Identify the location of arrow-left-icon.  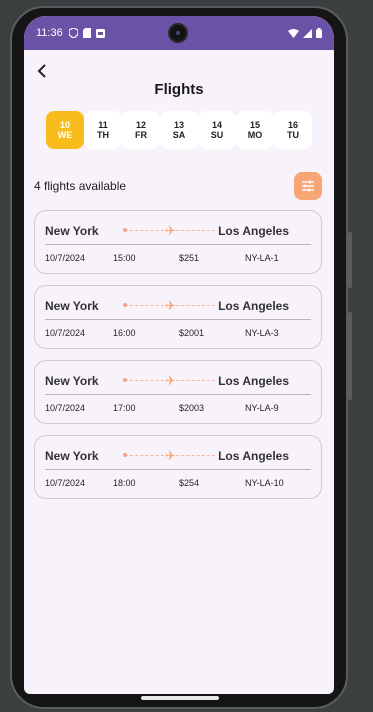
(41, 71).